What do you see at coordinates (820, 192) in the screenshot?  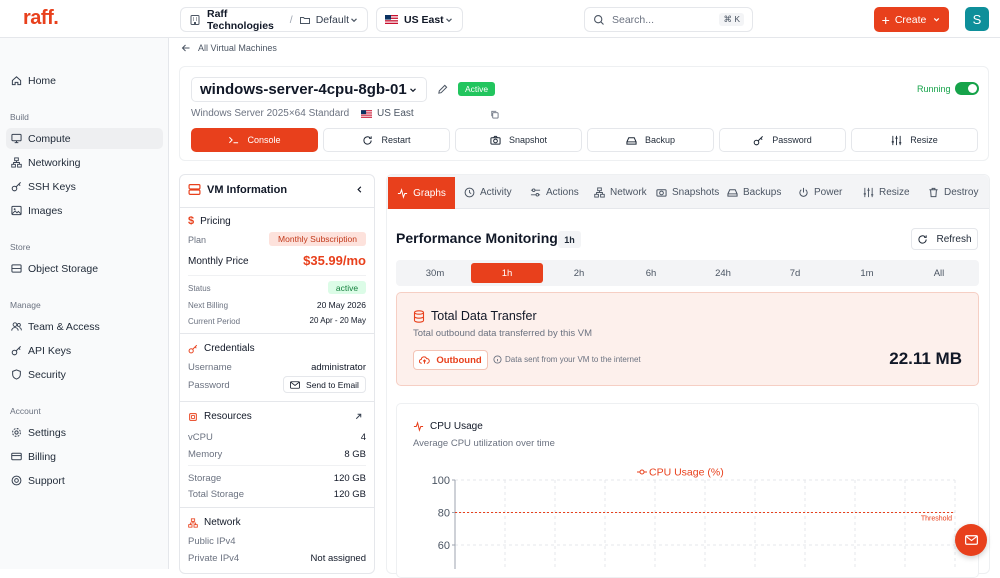 I see `tab-power: Power` at bounding box center [820, 192].